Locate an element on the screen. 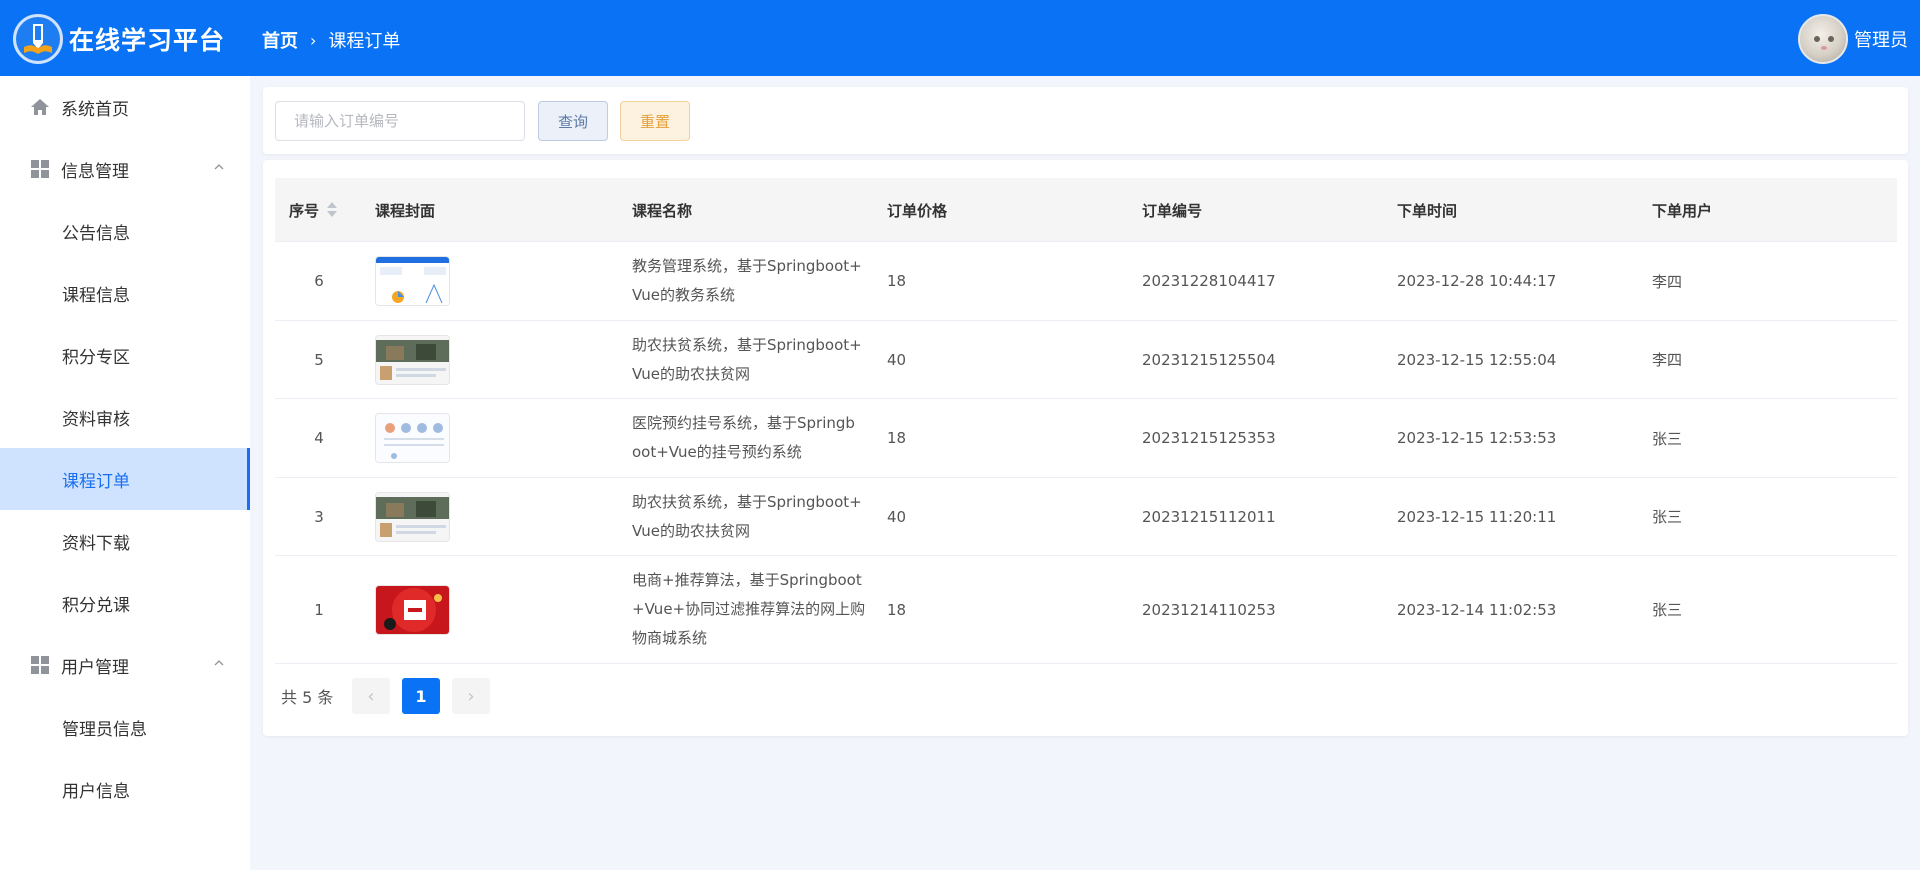  sidebar-item-label: 资料下载 is located at coordinates (96, 543).